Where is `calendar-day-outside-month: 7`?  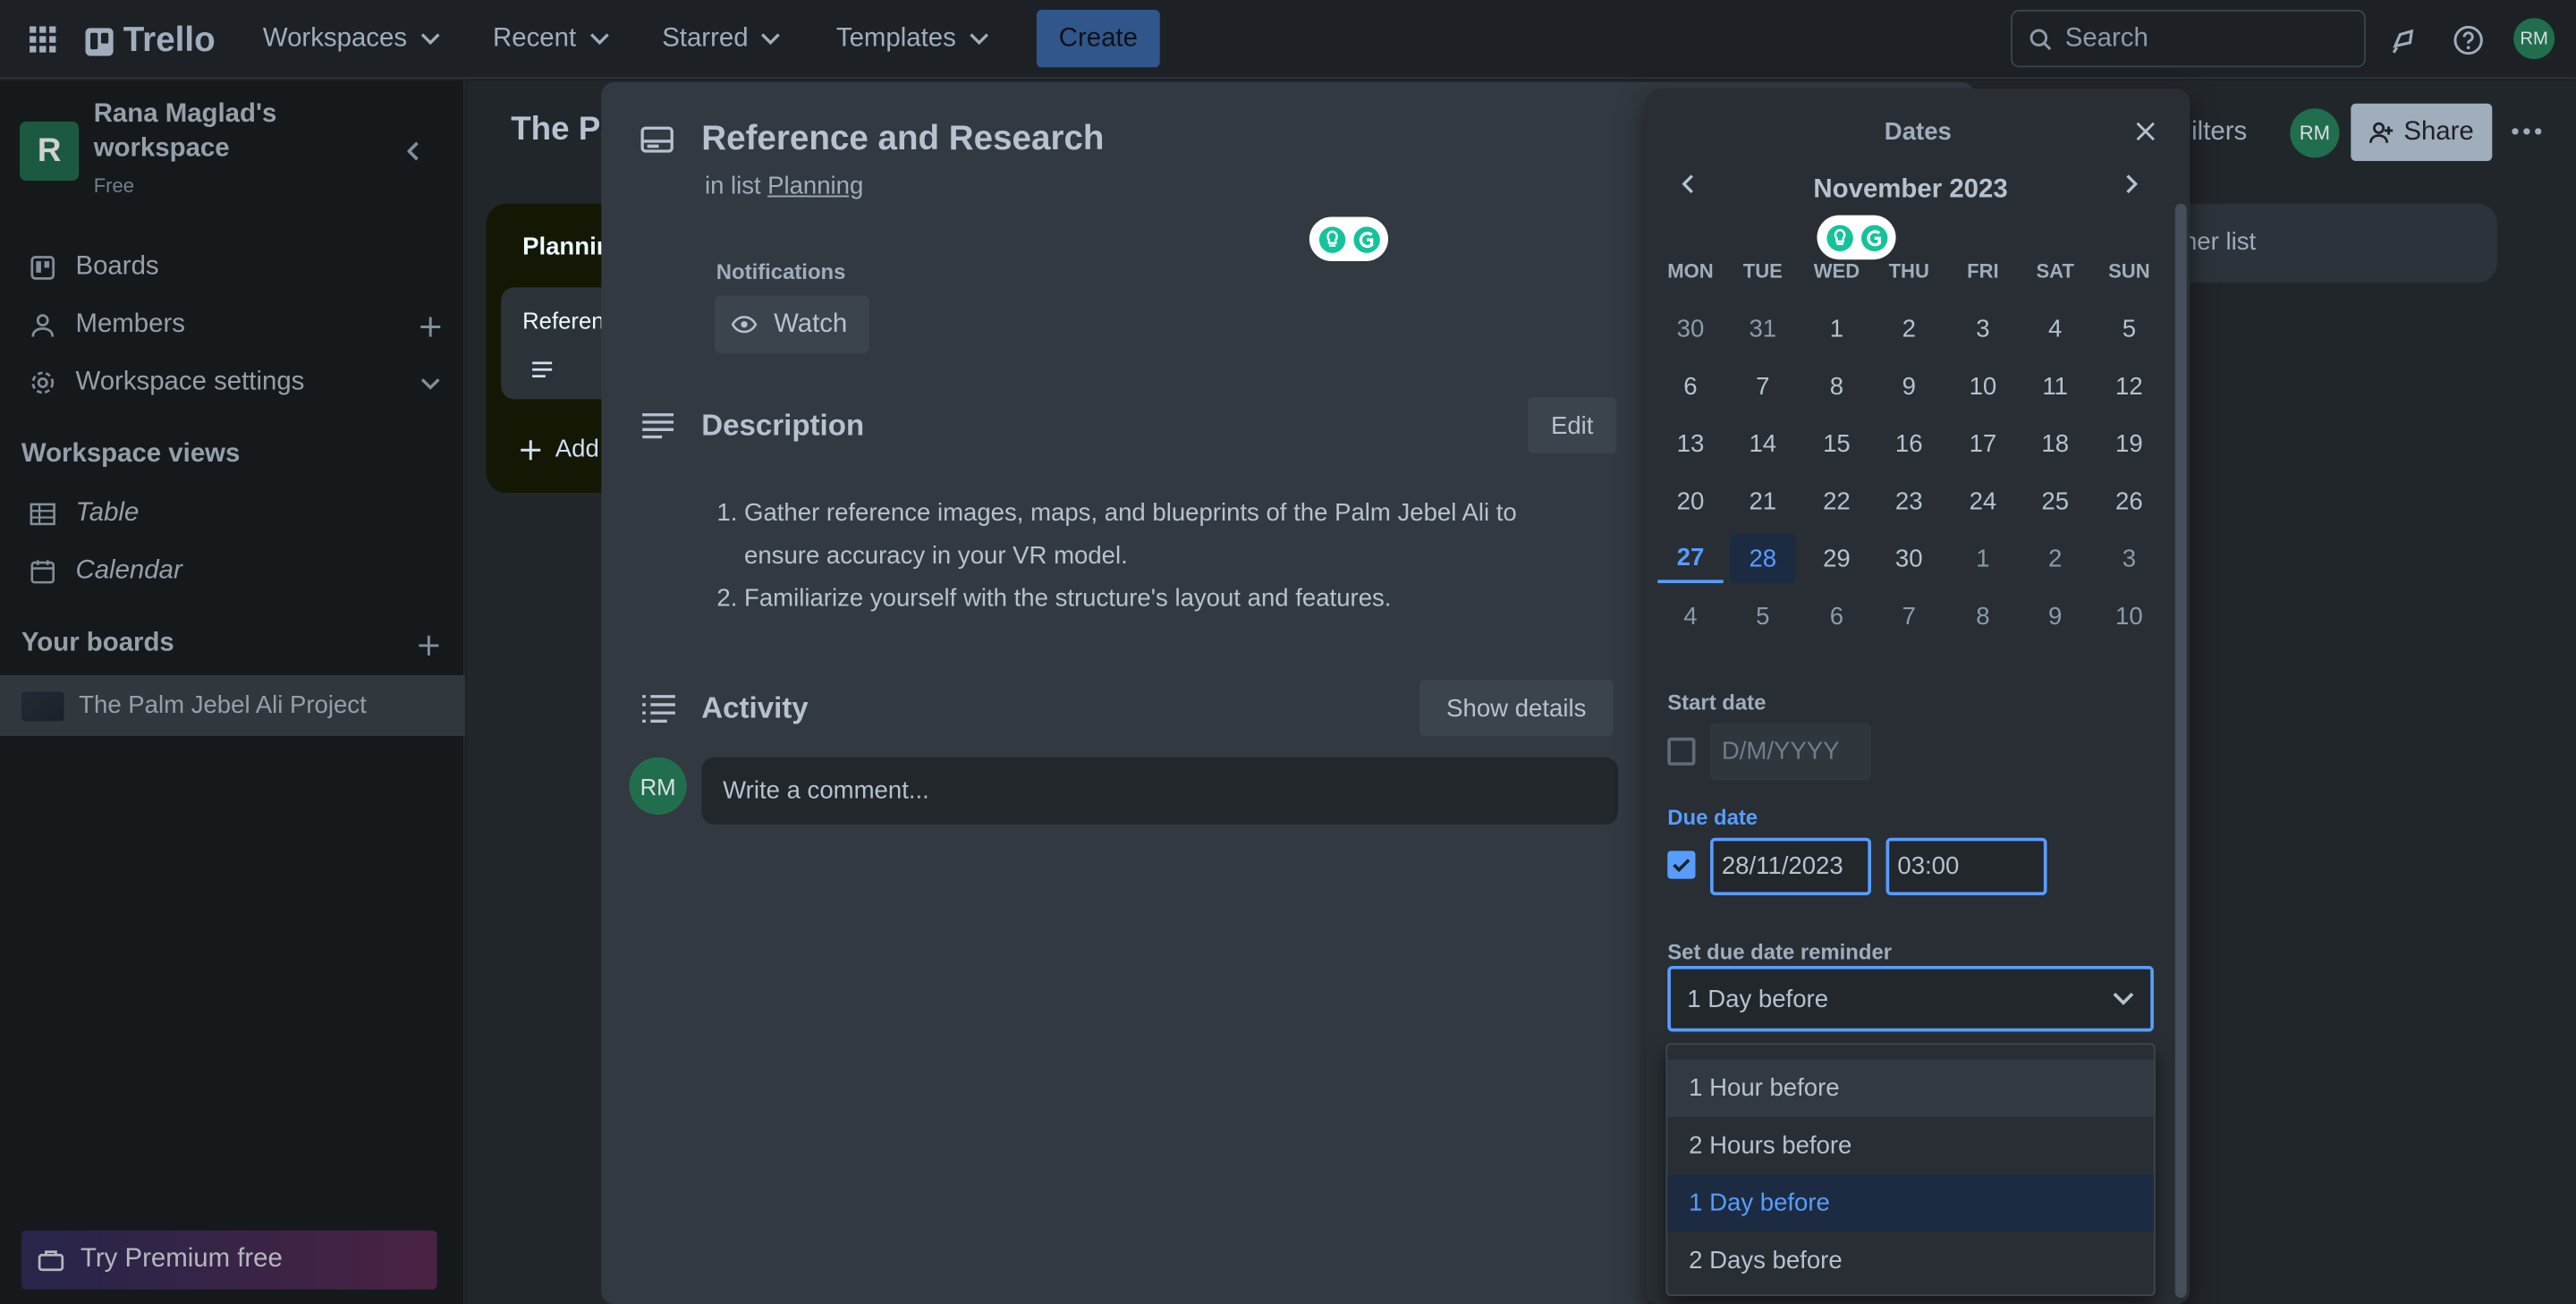 calendar-day-outside-month: 7 is located at coordinates (1909, 615).